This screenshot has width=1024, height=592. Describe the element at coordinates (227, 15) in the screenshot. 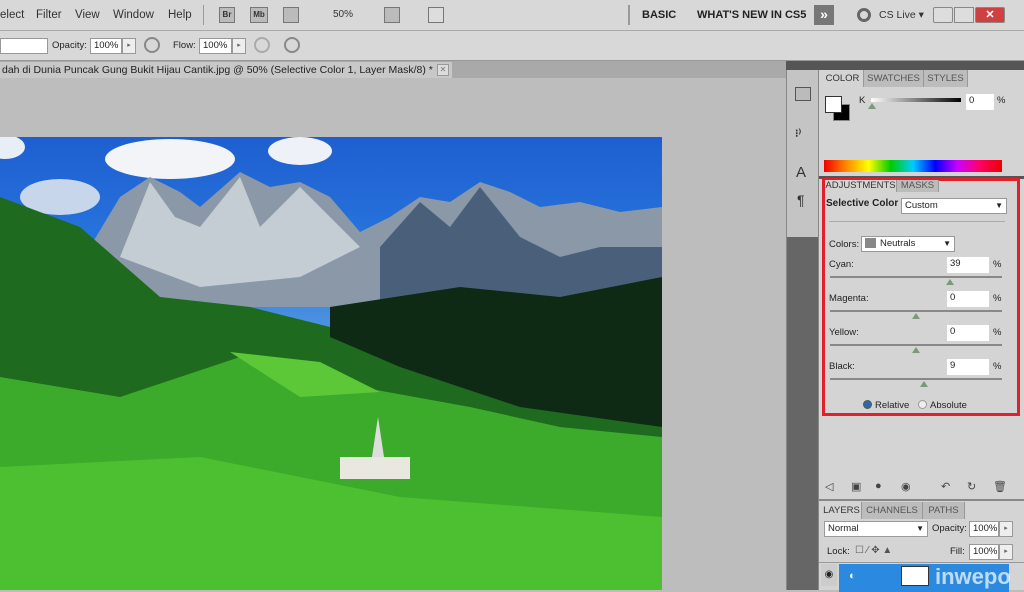

I see `bridge-button: Br` at that location.